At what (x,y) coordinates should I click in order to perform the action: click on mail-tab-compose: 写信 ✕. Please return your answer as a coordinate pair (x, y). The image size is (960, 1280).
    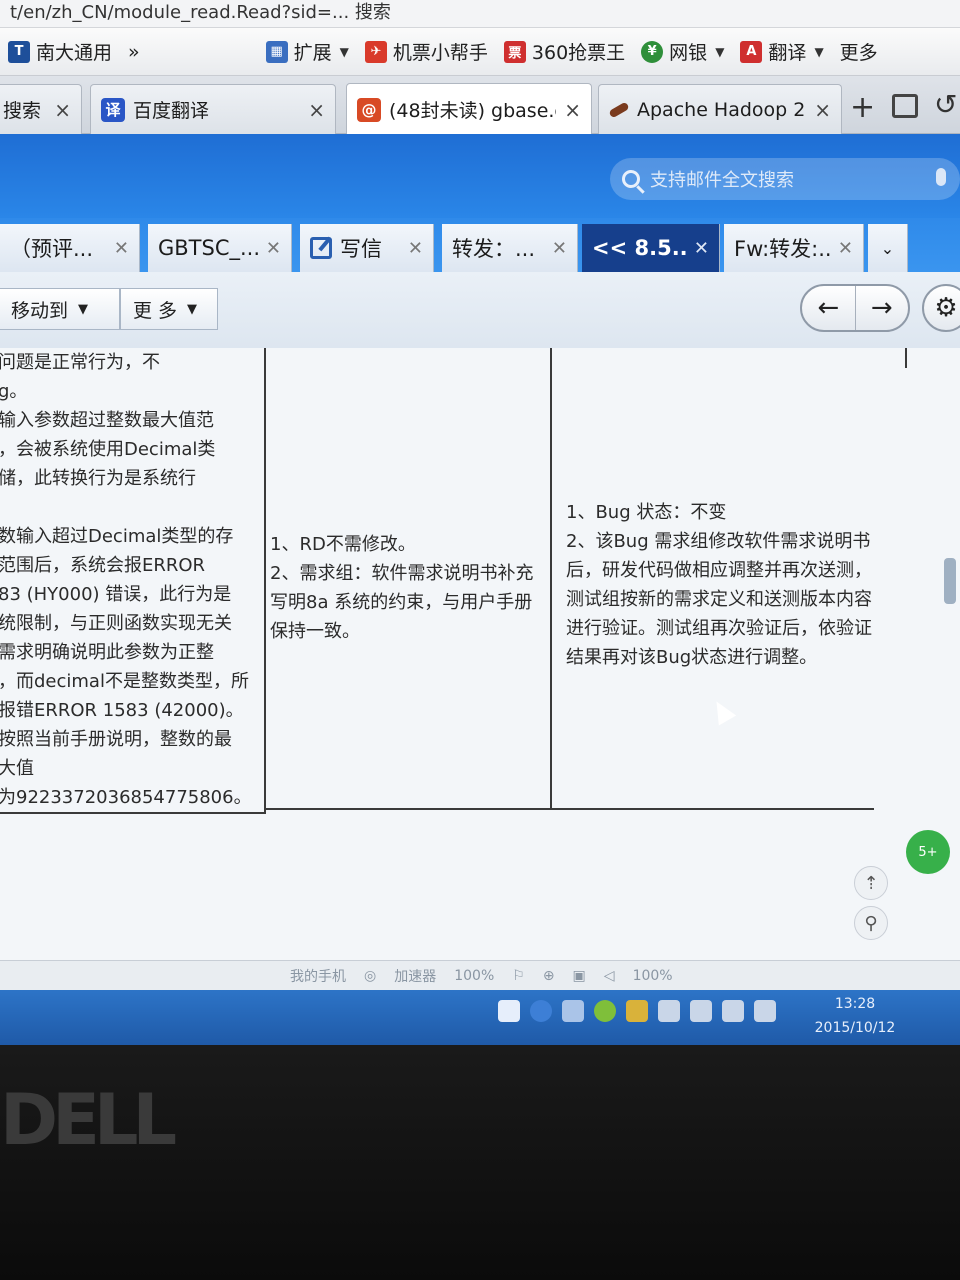
    Looking at the image, I should click on (367, 248).